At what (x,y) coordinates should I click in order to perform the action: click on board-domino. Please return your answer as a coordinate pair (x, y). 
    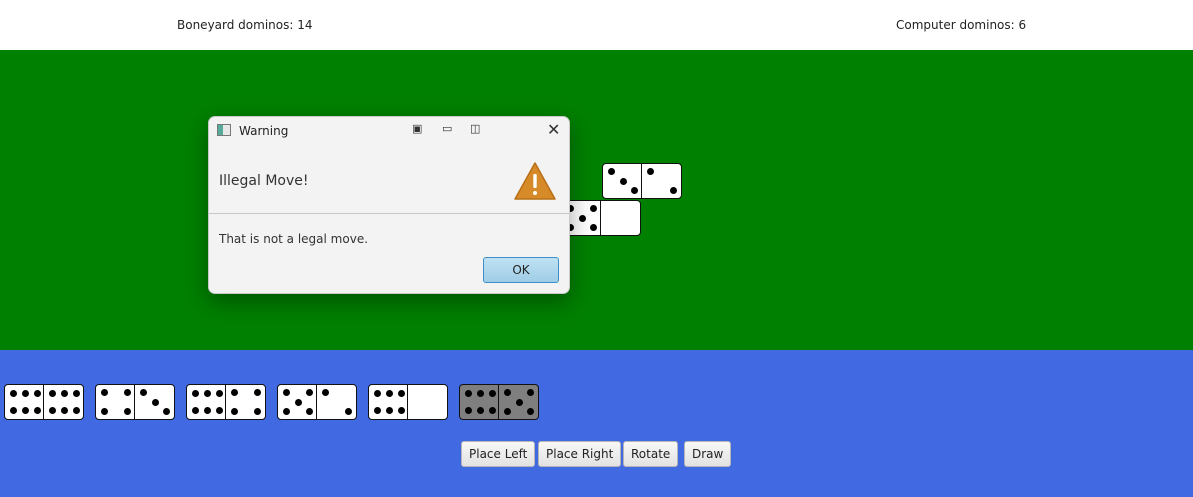
    Looking at the image, I should click on (601, 218).